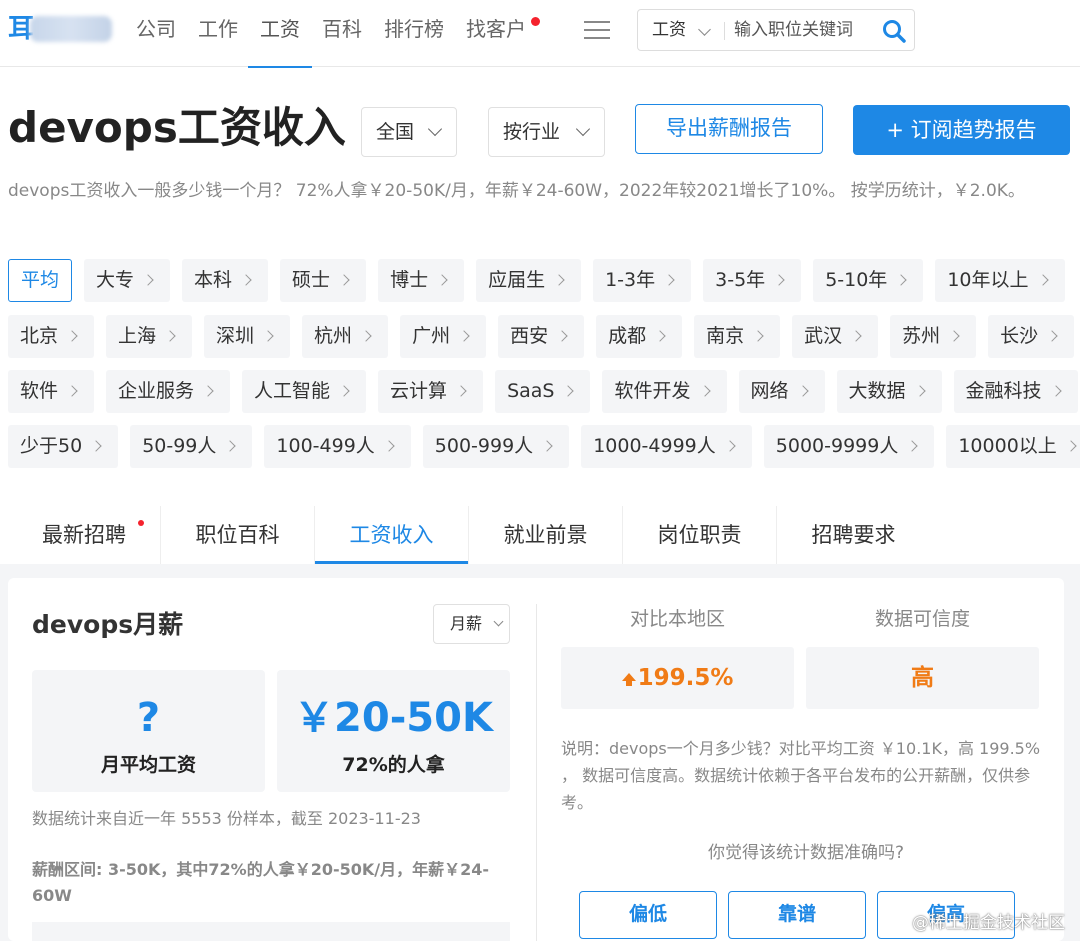 The image size is (1080, 941). What do you see at coordinates (393, 718) in the screenshot?
I see `salary-range-value: ￥20-50K` at bounding box center [393, 718].